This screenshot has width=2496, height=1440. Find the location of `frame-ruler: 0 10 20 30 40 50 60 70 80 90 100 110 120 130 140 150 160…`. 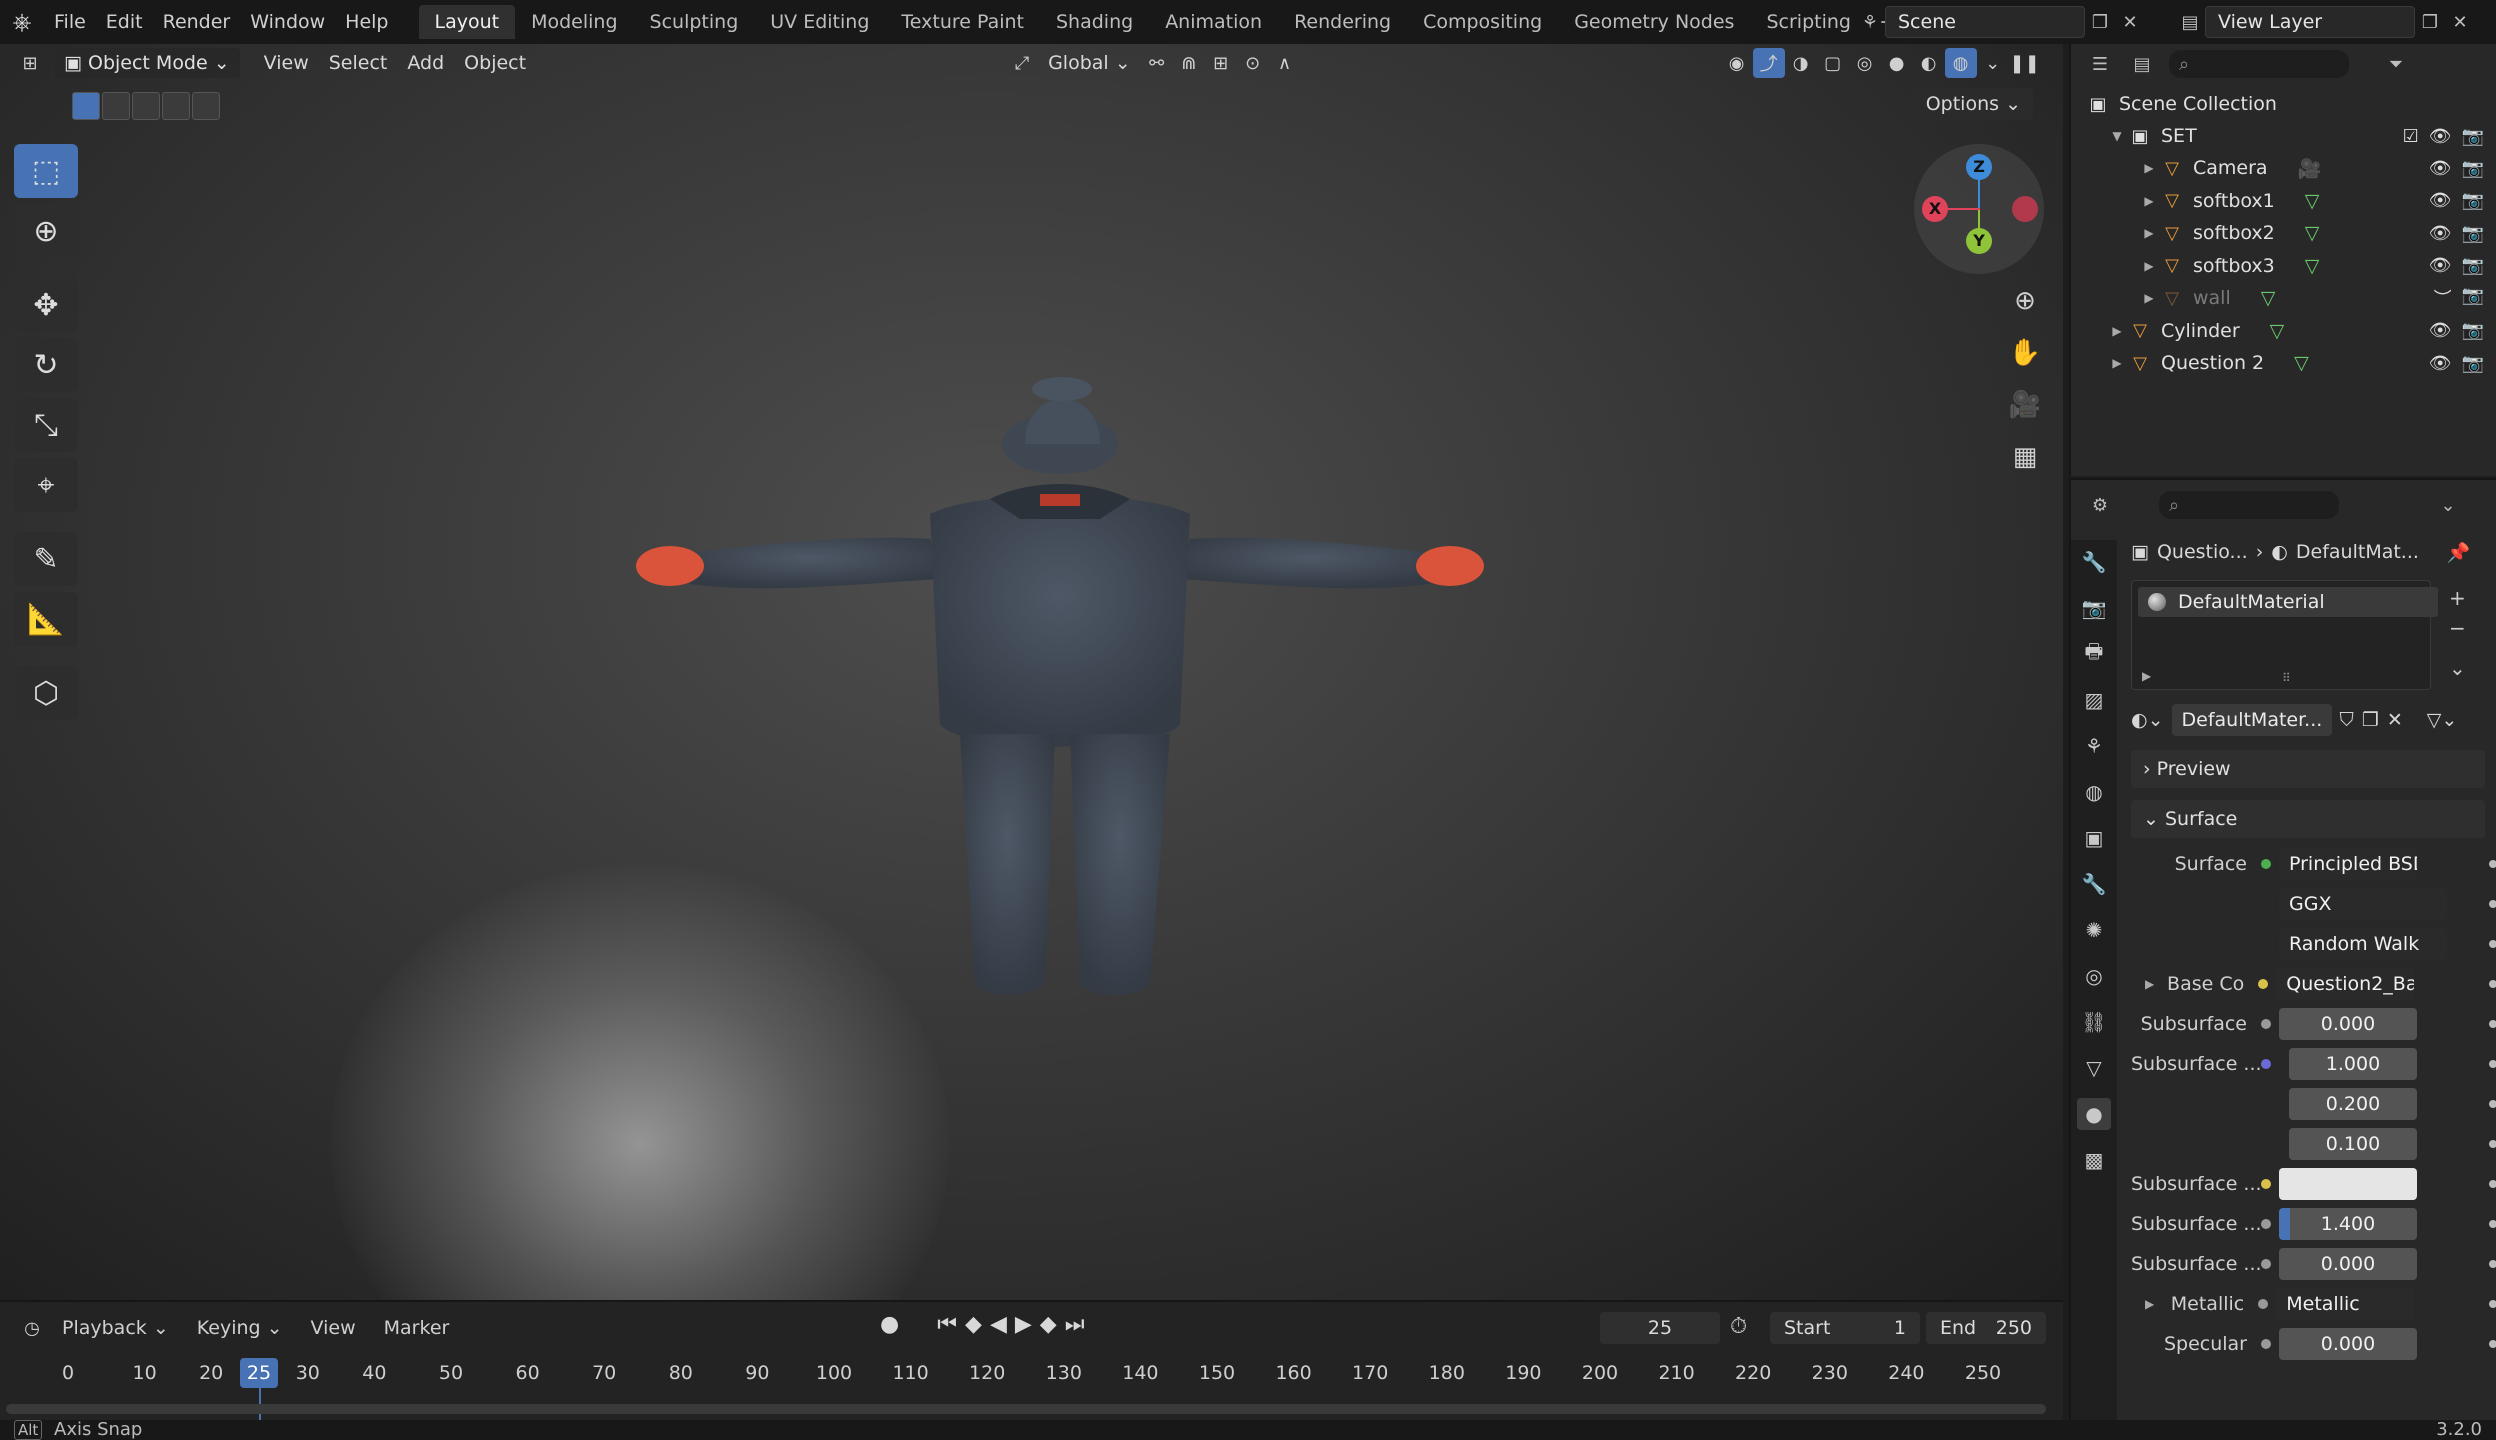

frame-ruler: 0 10 20 30 40 50 60 70 80 90 100 110 120 130 140 150 160… is located at coordinates (1031, 1378).